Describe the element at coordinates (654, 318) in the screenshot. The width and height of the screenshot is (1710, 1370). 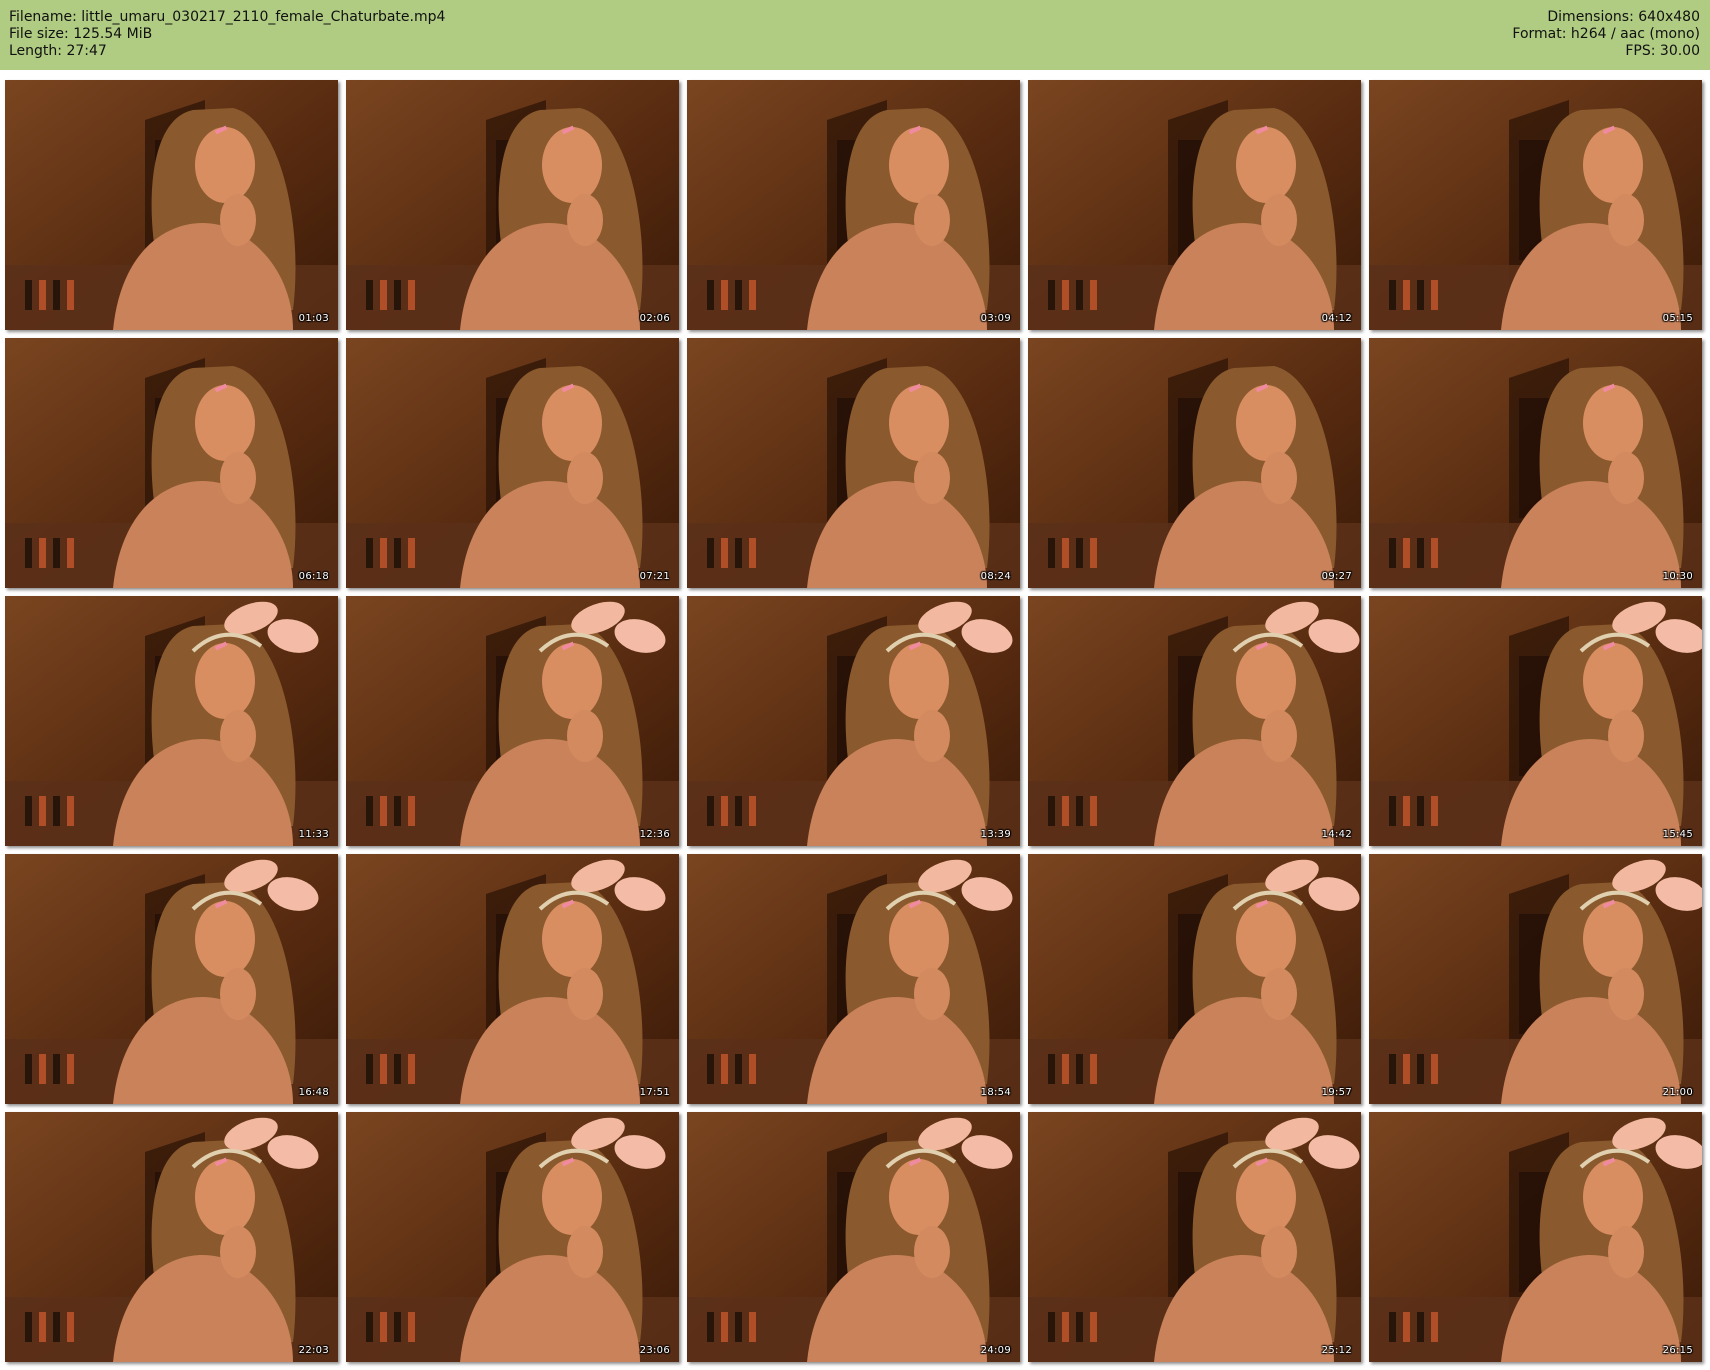
I see `timestamp-label: 02:06` at that location.